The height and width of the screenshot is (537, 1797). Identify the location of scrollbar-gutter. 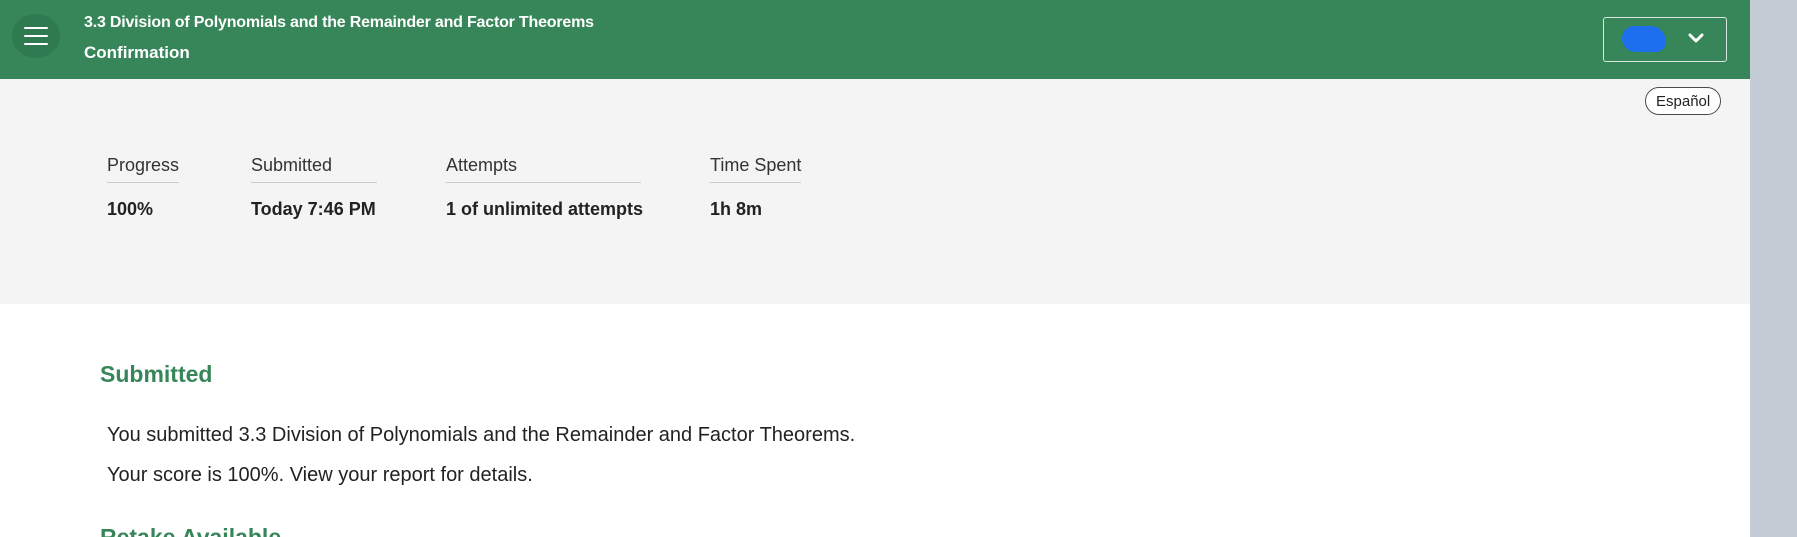
(1773, 268).